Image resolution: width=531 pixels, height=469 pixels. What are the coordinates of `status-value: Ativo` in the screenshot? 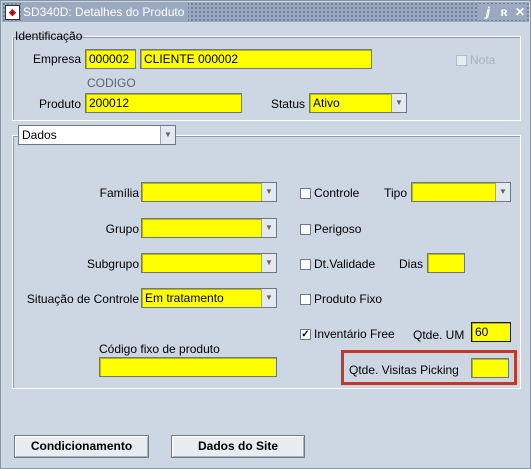 It's located at (326, 103).